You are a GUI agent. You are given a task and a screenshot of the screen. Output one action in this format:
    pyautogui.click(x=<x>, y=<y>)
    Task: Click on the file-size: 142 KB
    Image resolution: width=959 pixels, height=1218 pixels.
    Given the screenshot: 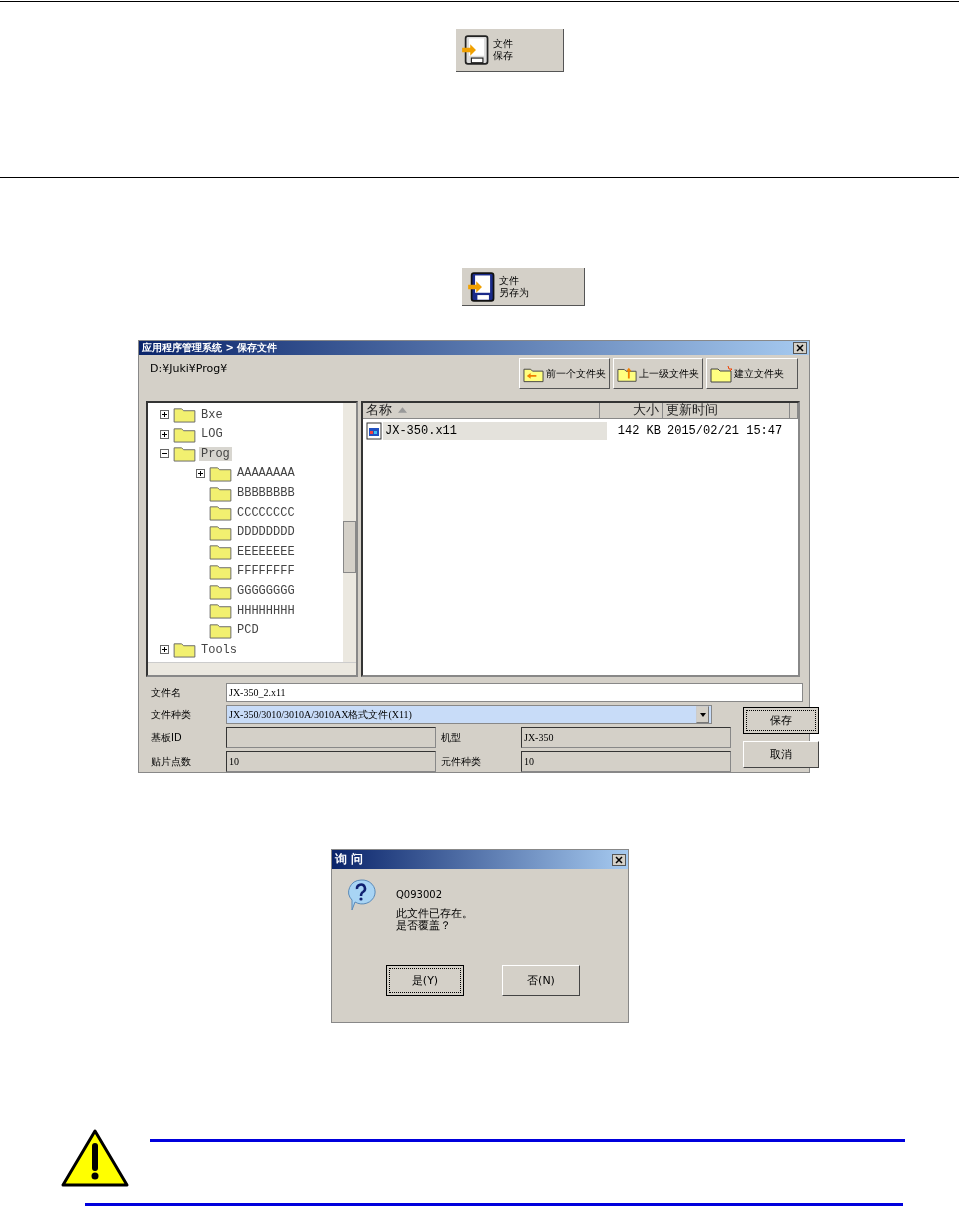 What is the action you would take?
    pyautogui.click(x=638, y=430)
    